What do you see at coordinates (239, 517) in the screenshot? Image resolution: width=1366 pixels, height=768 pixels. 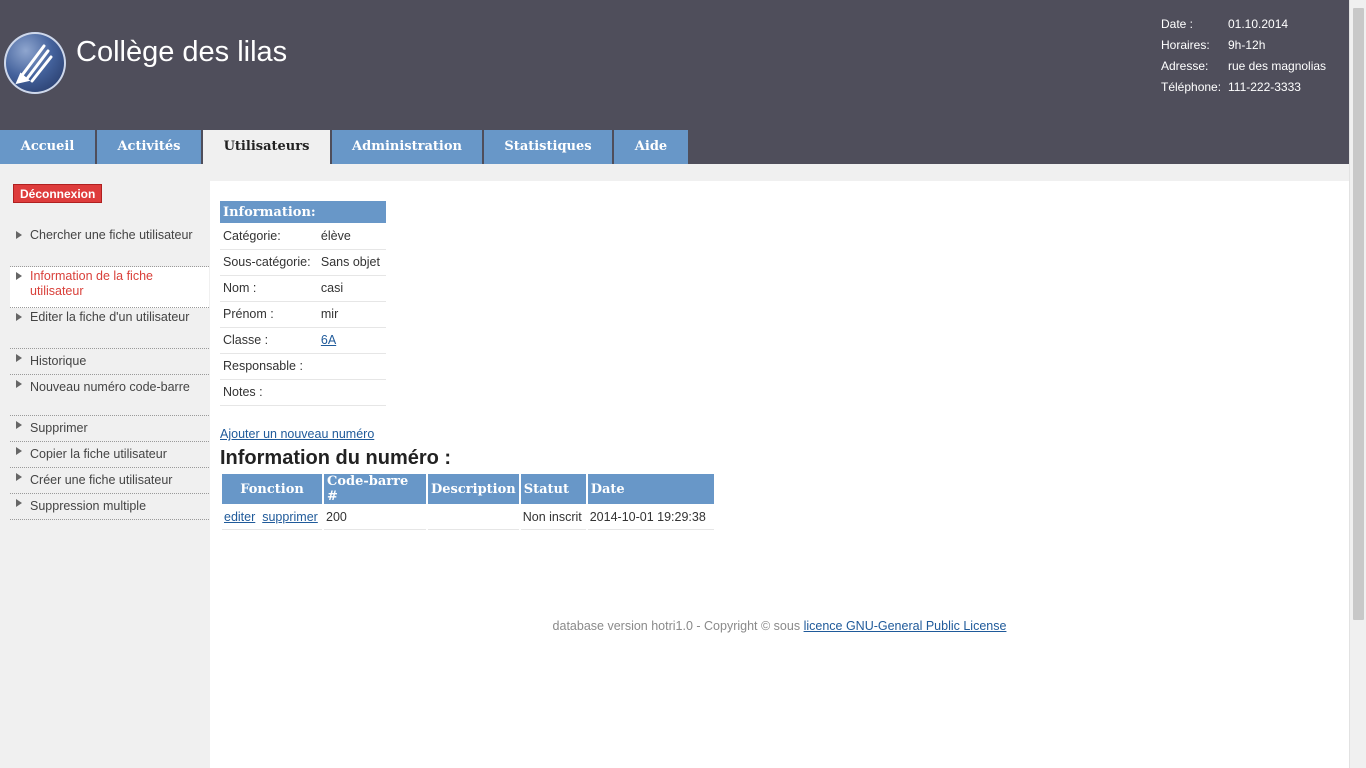 I see `edit-link: editer` at bounding box center [239, 517].